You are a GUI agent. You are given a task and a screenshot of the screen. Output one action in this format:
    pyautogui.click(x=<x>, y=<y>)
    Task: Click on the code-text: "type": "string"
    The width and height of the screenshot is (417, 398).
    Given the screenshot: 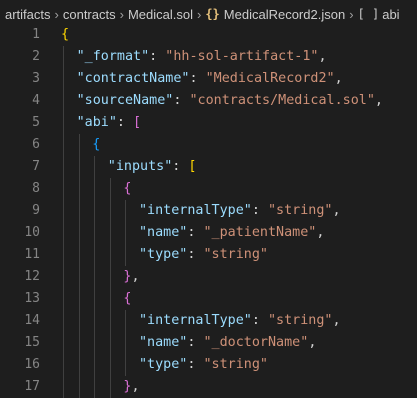 What is the action you would take?
    pyautogui.click(x=203, y=255)
    